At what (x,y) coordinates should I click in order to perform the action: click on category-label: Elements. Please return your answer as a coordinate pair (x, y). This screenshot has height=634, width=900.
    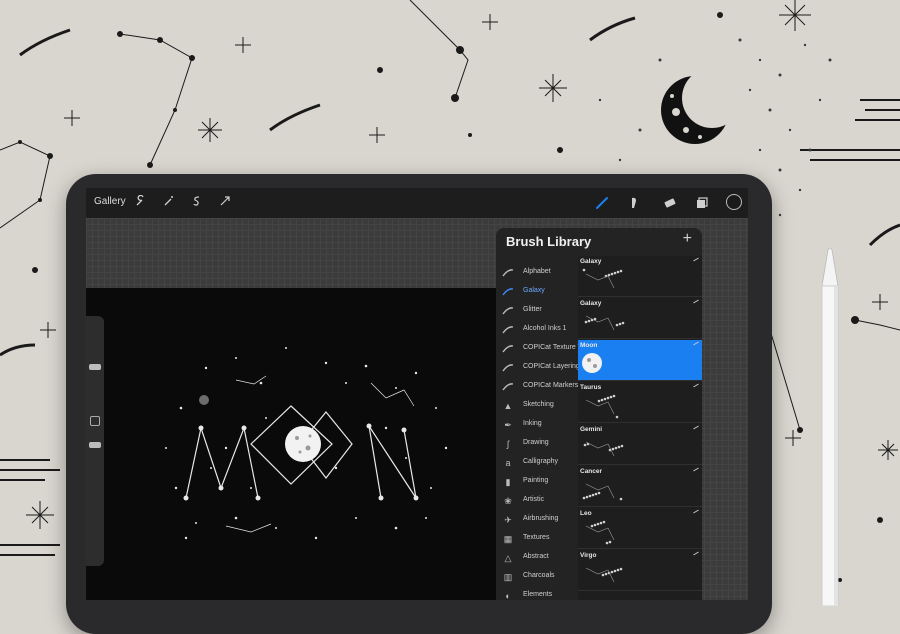
    Looking at the image, I should click on (538, 594).